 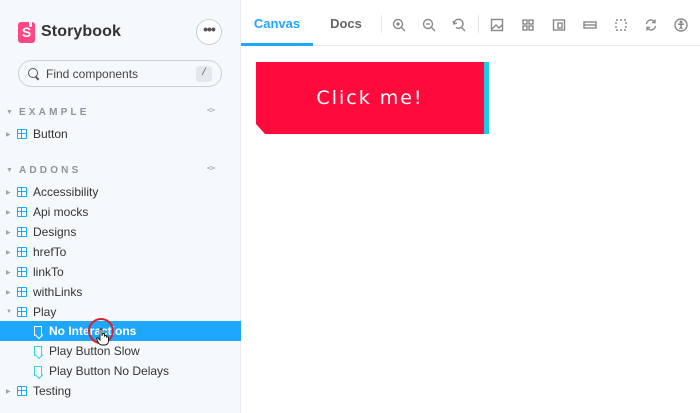 What do you see at coordinates (651, 25) in the screenshot?
I see `remount-icon` at bounding box center [651, 25].